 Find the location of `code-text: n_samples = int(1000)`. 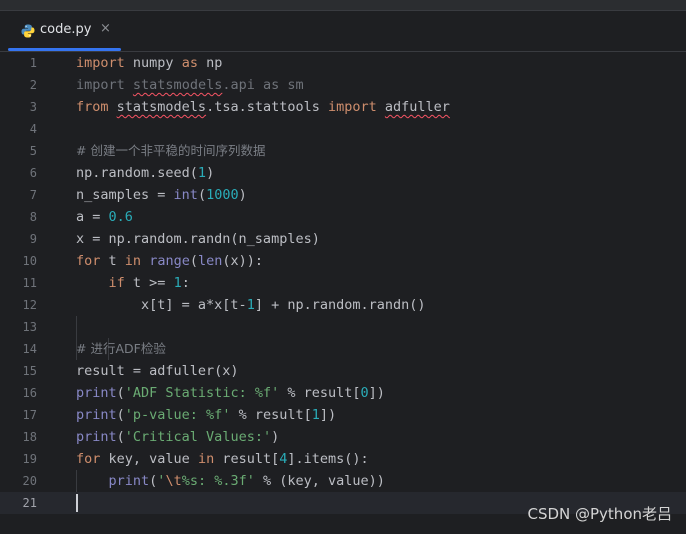

code-text: n_samples = int(1000) is located at coordinates (161, 195).